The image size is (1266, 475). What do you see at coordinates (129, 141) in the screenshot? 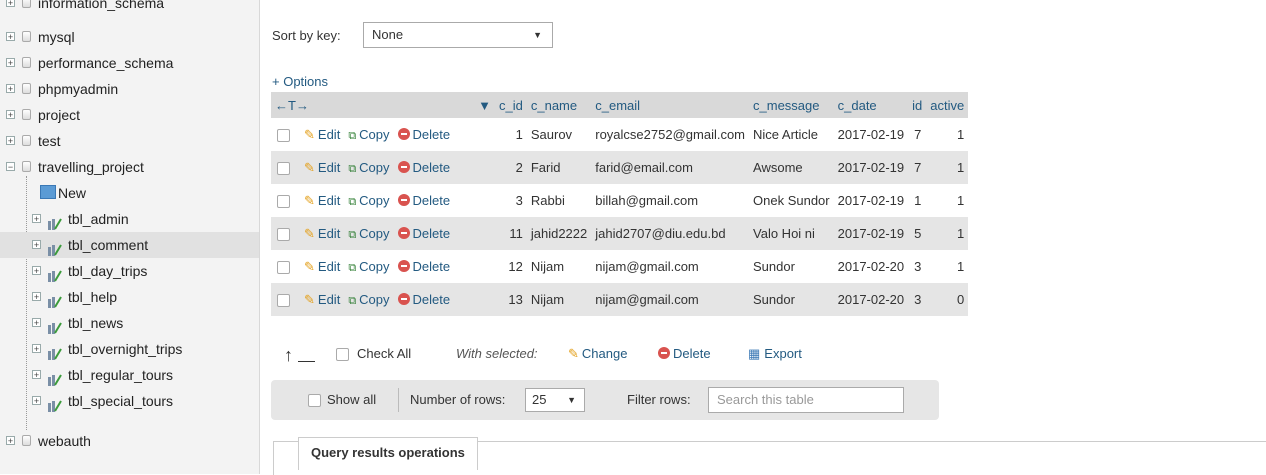
I see `sidebar-item-test: + test` at bounding box center [129, 141].